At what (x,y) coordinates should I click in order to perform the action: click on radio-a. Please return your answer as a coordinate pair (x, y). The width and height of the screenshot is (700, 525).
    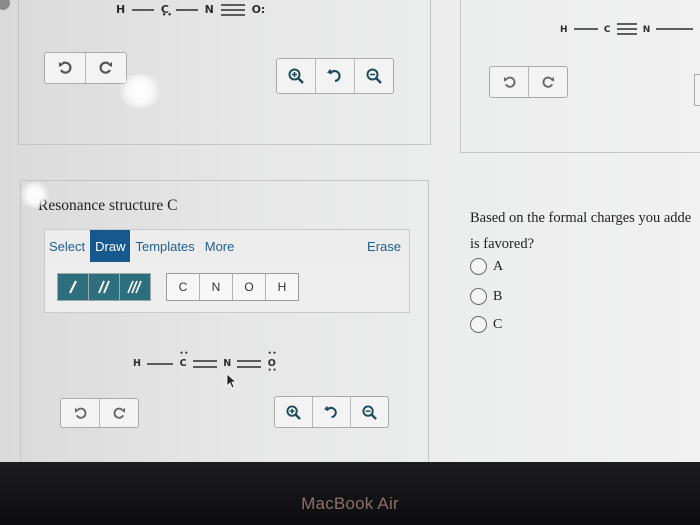
    Looking at the image, I should click on (478, 266).